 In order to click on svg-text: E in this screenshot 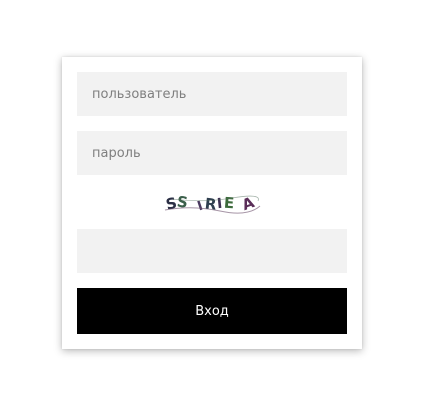, I will do `click(228, 203)`.